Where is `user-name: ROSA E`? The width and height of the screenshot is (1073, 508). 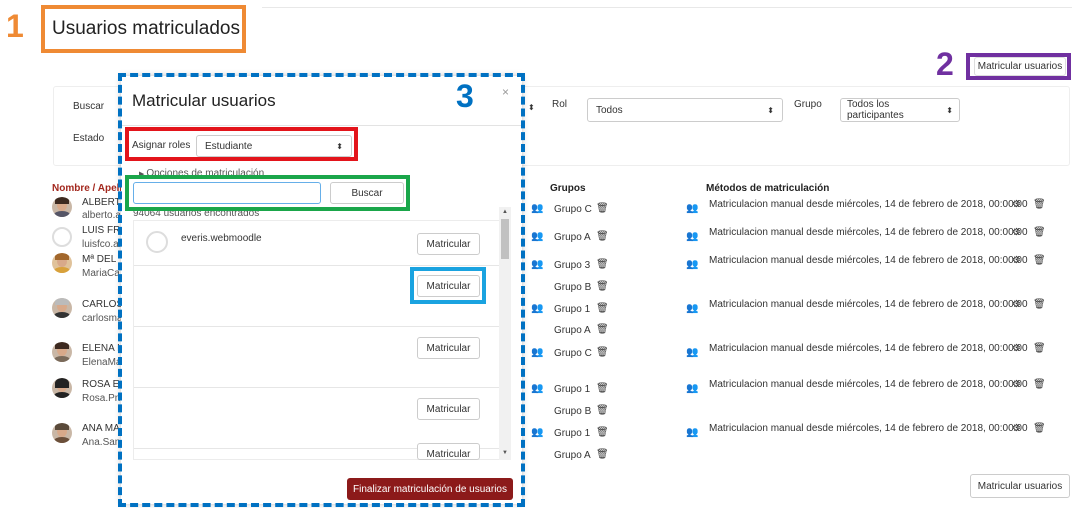 user-name: ROSA E is located at coordinates (100, 384).